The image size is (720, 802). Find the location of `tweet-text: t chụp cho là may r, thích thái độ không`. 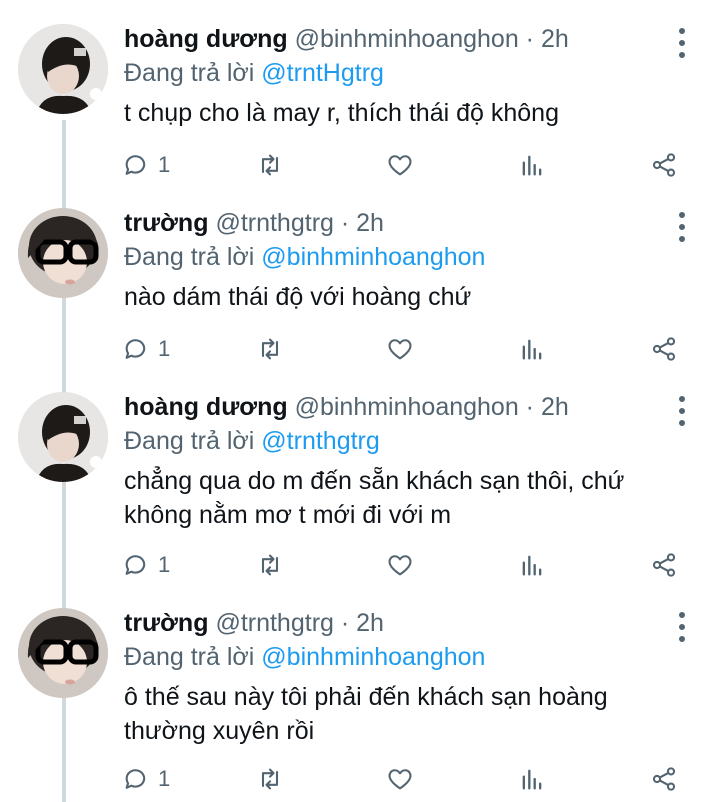

tweet-text: t chụp cho là may r, thích thái độ không is located at coordinates (341, 113).